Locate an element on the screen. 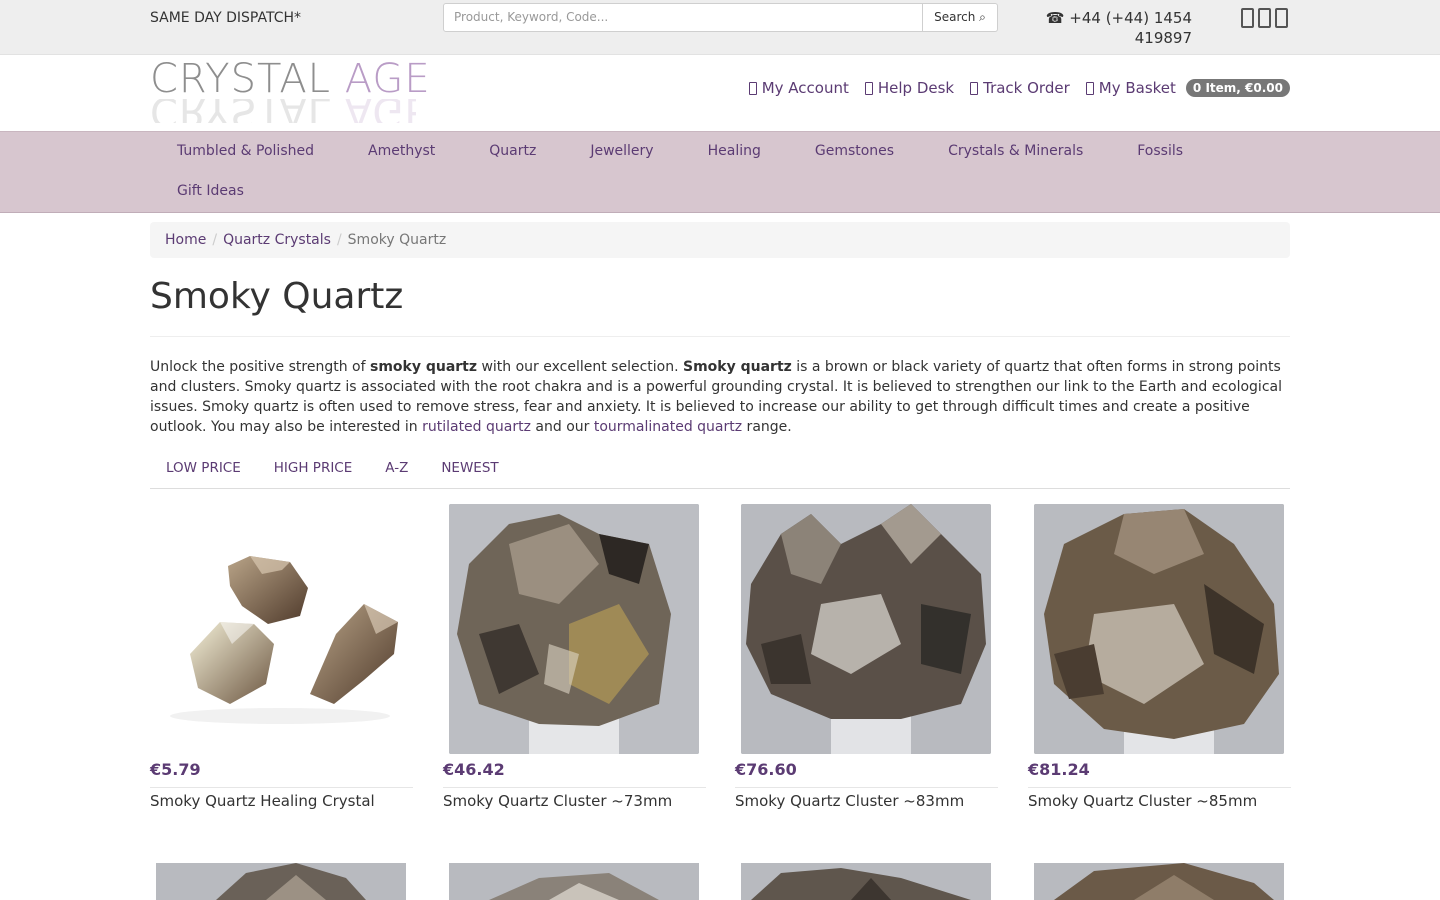  logo-word-crystal: CRYSTAL is located at coordinates (240, 79).